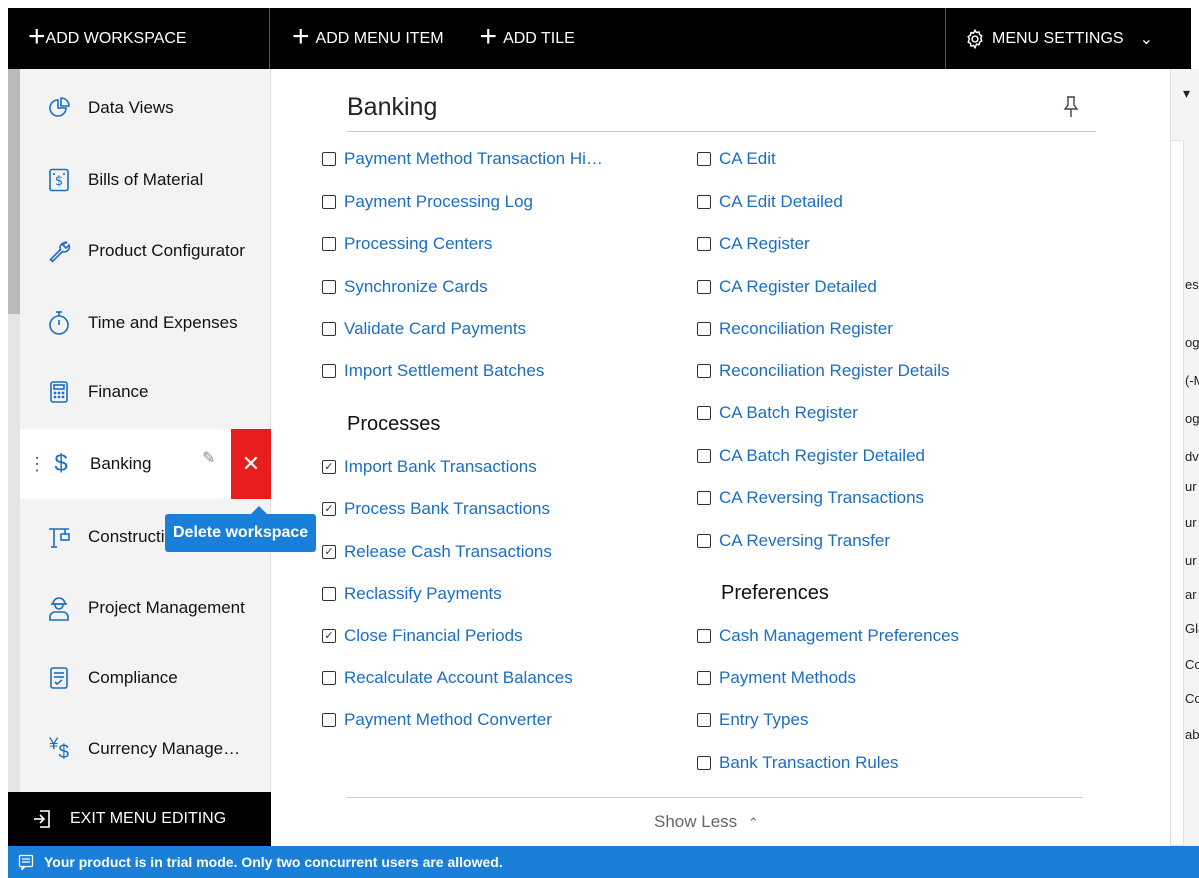  Describe the element at coordinates (1177, 493) in the screenshot. I see `panel-scrollbar` at that location.